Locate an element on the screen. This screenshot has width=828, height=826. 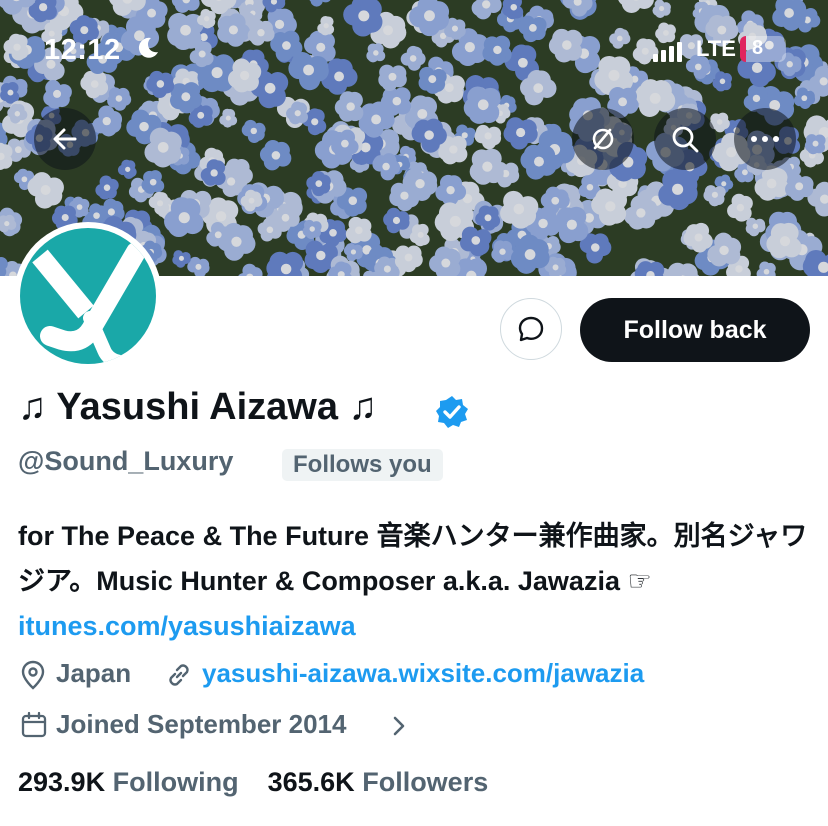
joined-text: Joined September 2014 is located at coordinates (201, 724).